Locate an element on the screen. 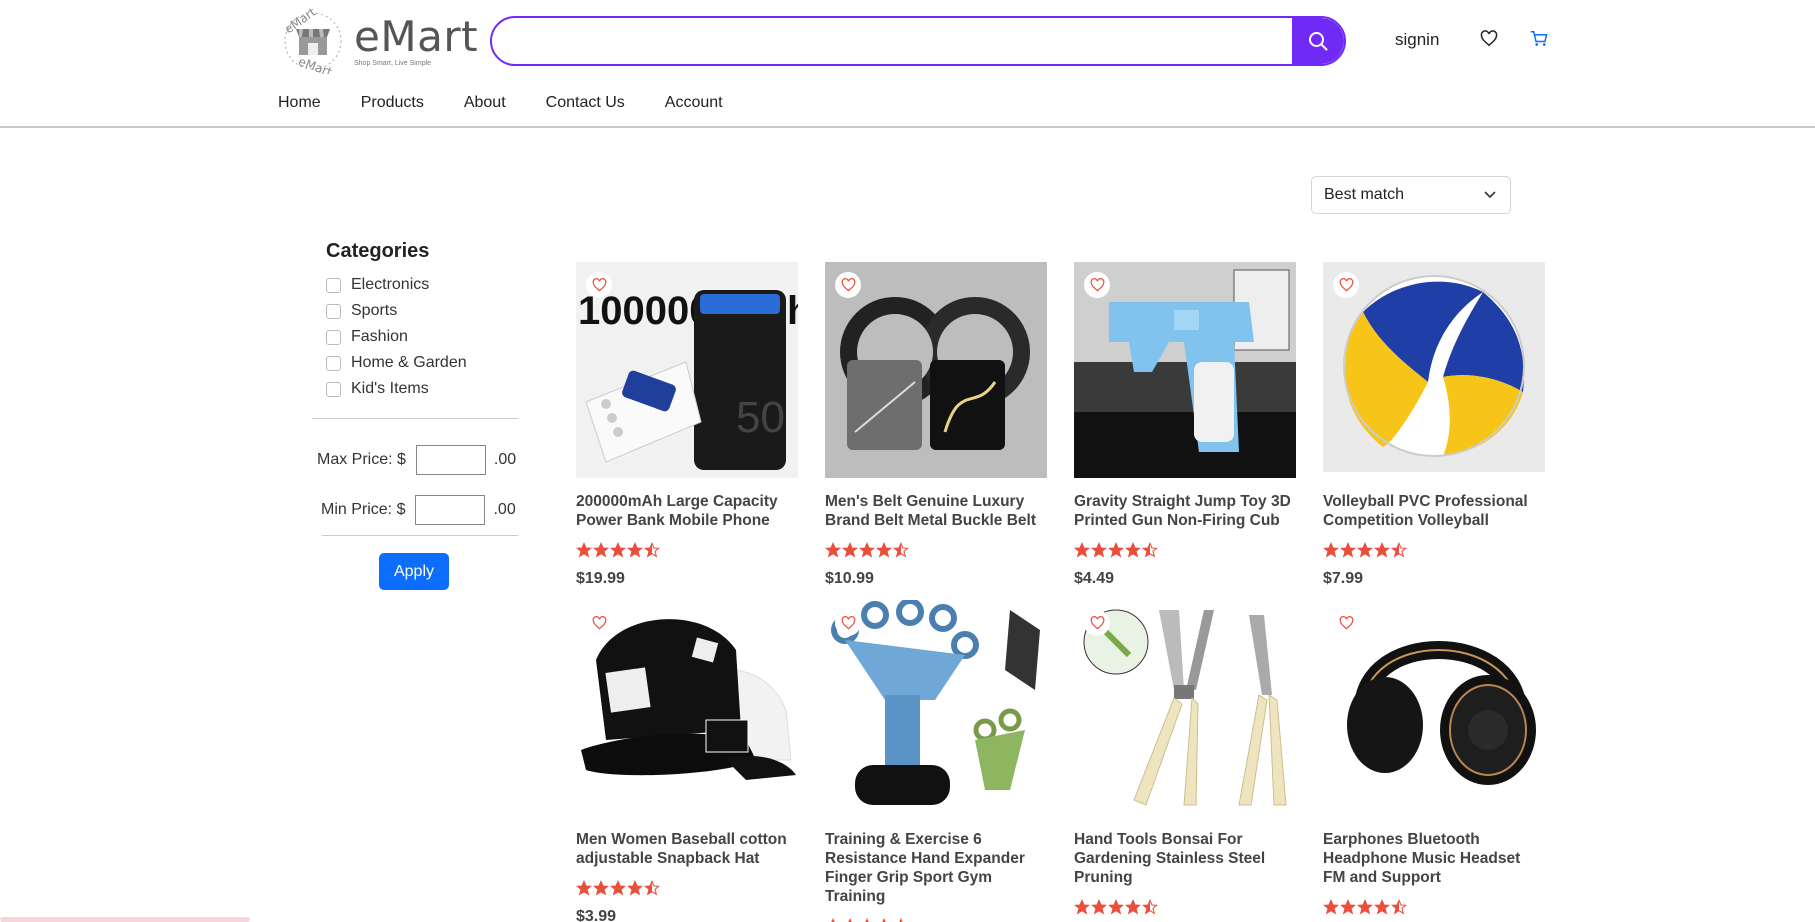 The height and width of the screenshot is (922, 1815). nav-contact-us: Contact Us is located at coordinates (585, 103).